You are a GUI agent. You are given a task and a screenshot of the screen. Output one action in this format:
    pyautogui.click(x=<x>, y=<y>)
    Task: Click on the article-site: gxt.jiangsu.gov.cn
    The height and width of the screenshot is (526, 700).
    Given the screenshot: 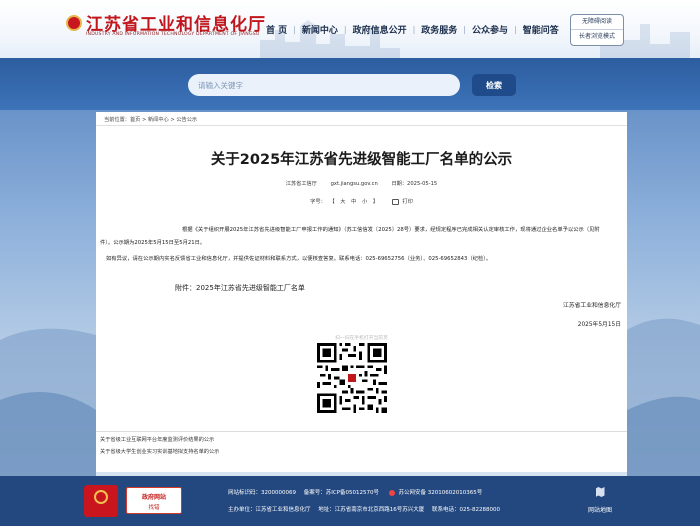 What is the action you would take?
    pyautogui.click(x=354, y=184)
    